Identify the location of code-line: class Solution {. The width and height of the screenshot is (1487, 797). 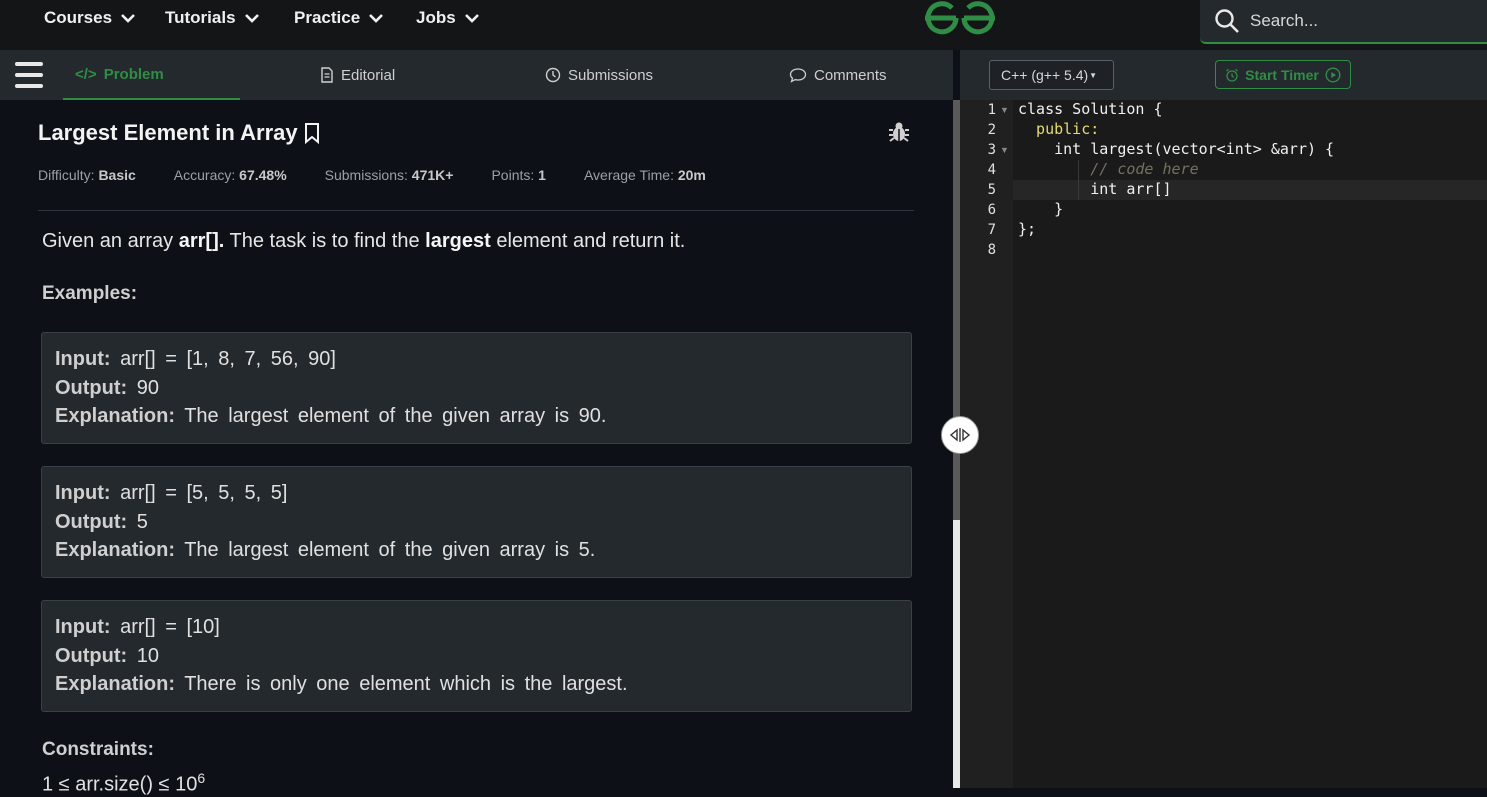
(1090, 109).